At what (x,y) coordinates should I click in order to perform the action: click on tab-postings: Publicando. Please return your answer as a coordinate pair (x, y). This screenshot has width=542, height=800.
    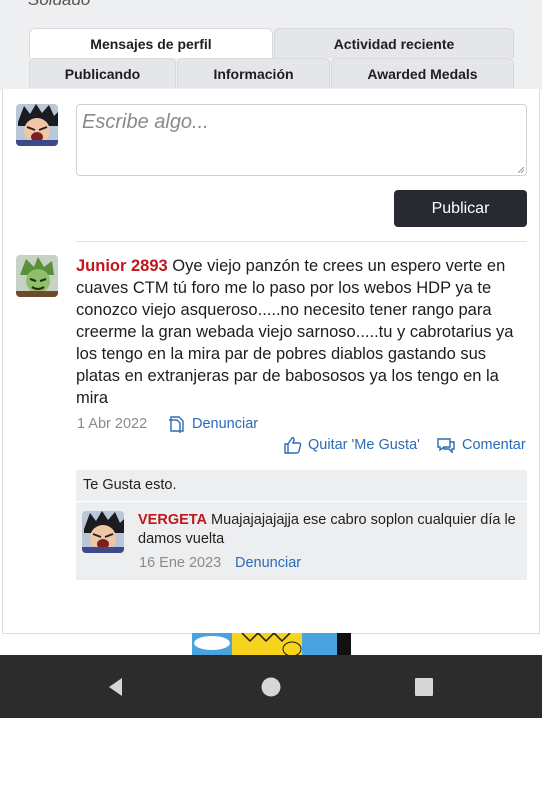
    Looking at the image, I should click on (102, 73).